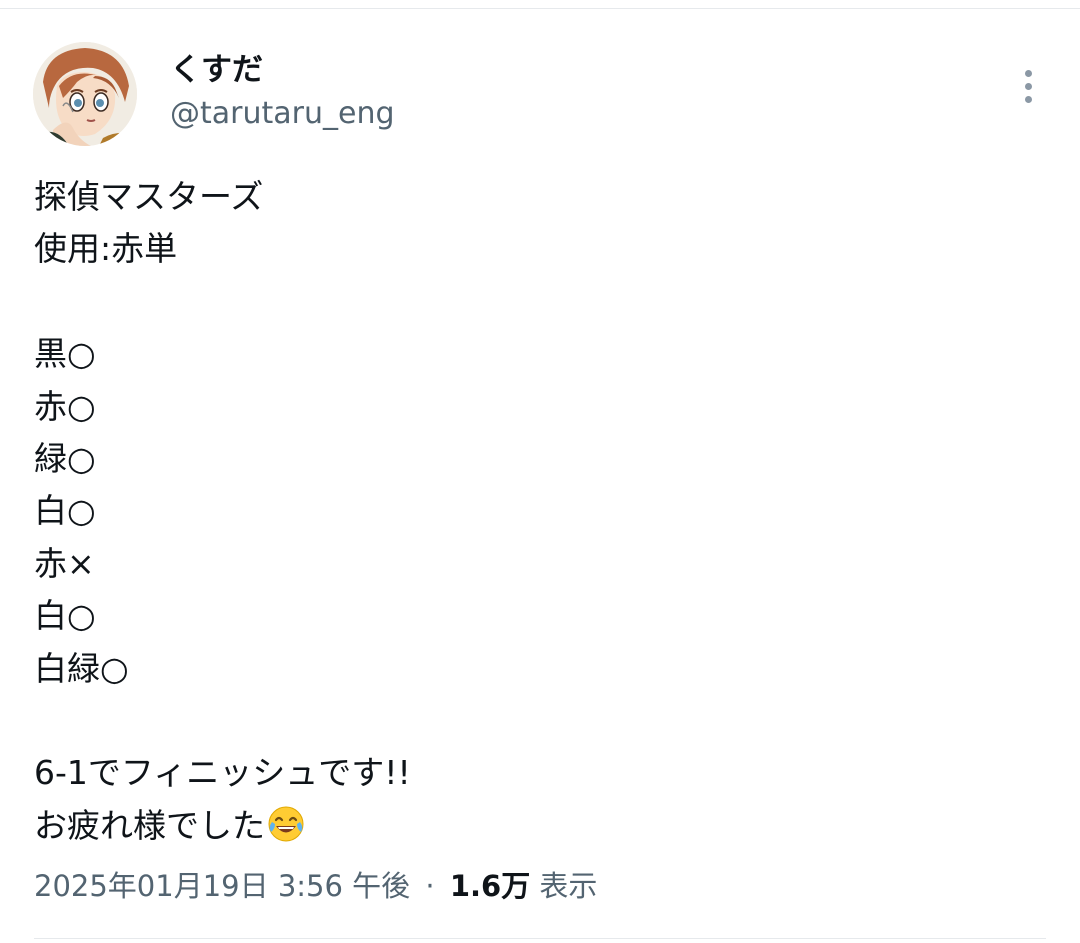 Image resolution: width=1080 pixels, height=943 pixels. Describe the element at coordinates (222, 886) in the screenshot. I see `tweet-timestamp: 2025年01月19日 3:56 午後` at that location.